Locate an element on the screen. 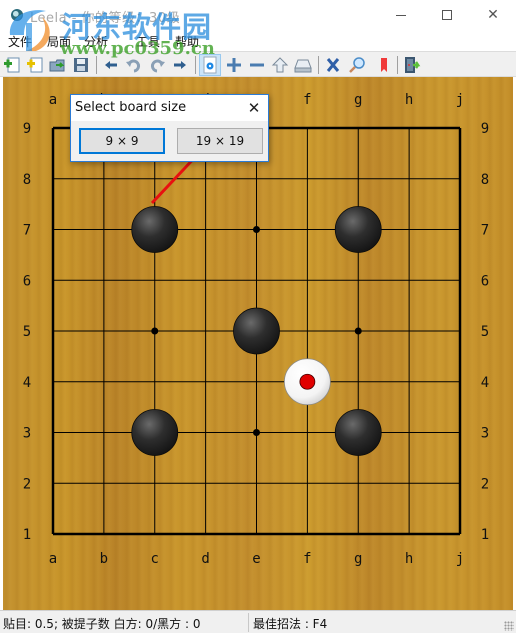 The width and height of the screenshot is (516, 633). plus-icon is located at coordinates (234, 65).